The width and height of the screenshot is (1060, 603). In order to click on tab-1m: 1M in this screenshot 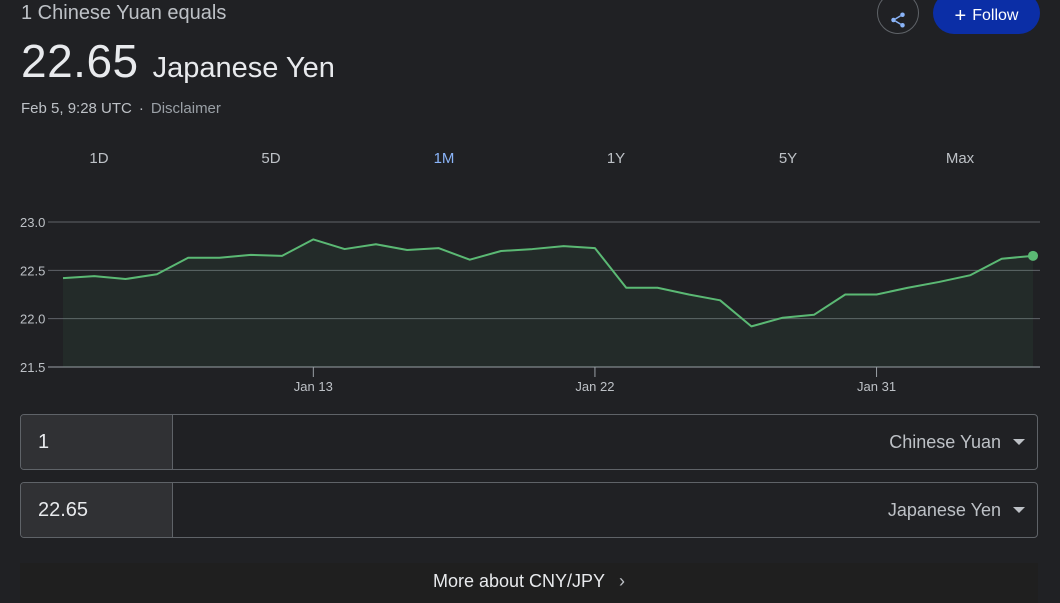, I will do `click(444, 158)`.